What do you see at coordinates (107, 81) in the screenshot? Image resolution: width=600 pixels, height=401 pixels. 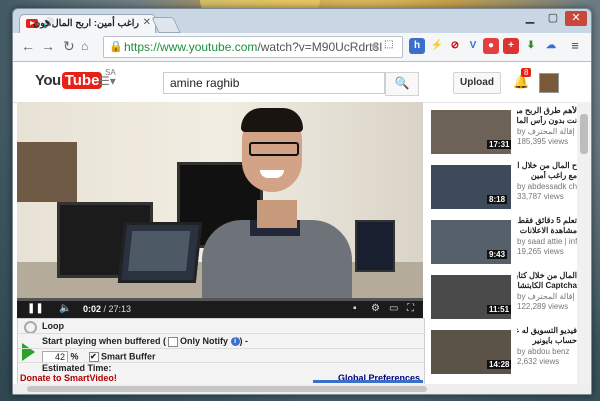 I see `guide-menu-icon: ☰▾` at bounding box center [107, 81].